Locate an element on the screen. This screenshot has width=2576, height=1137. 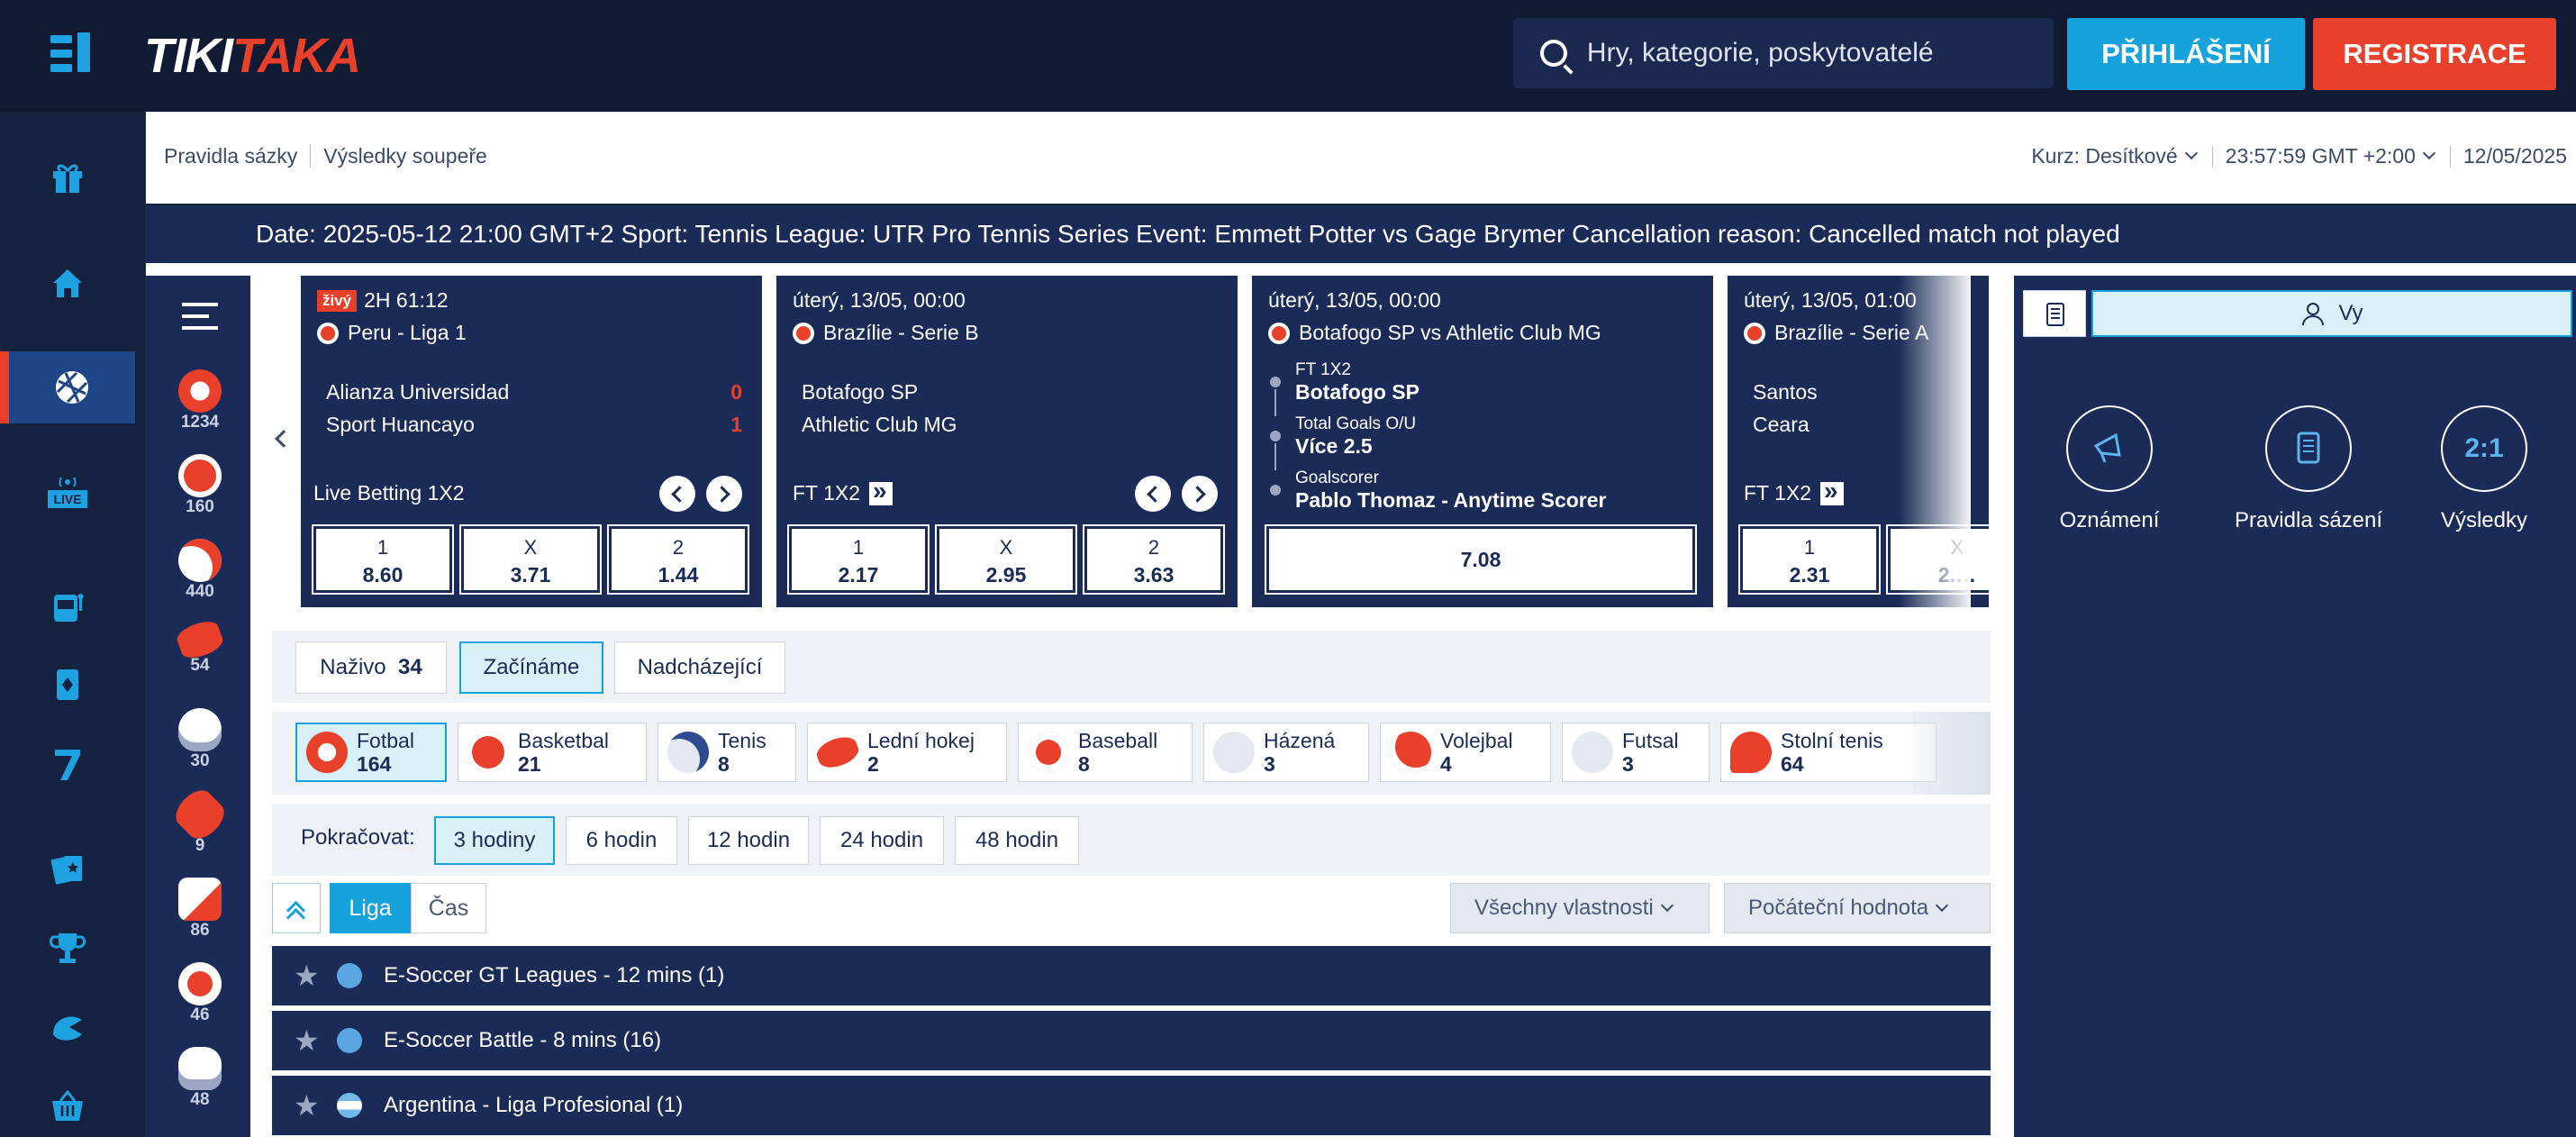
sport-chip-basketball: Basketbal 21 is located at coordinates (552, 753).